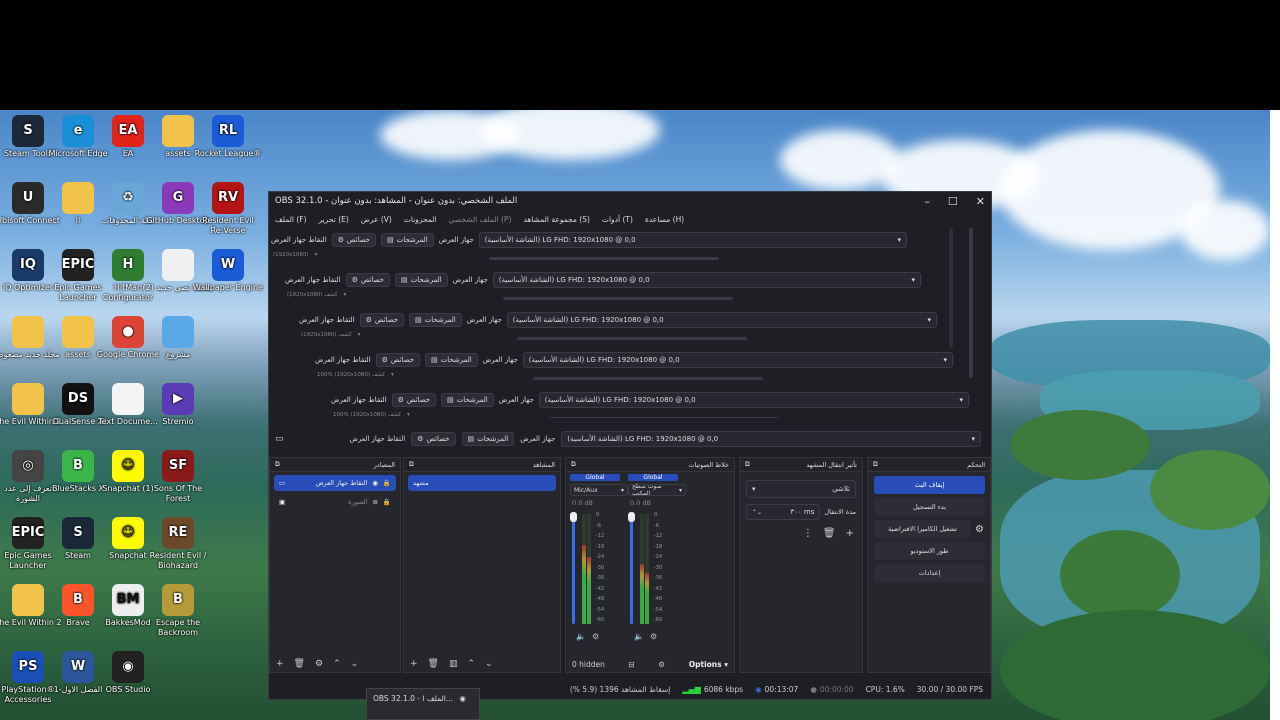 This screenshot has height=720, width=1280. I want to click on duration-spinbox: ⌃⌄ ٣٠٠ ms, so click(783, 512).